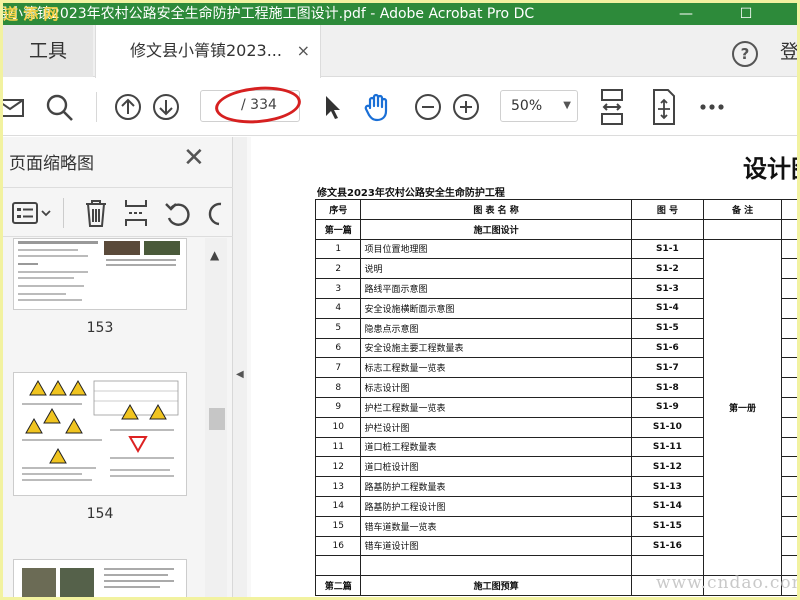 This screenshot has height=600, width=800. What do you see at coordinates (742, 407) in the screenshot?
I see `volume-note: 第一册` at bounding box center [742, 407].